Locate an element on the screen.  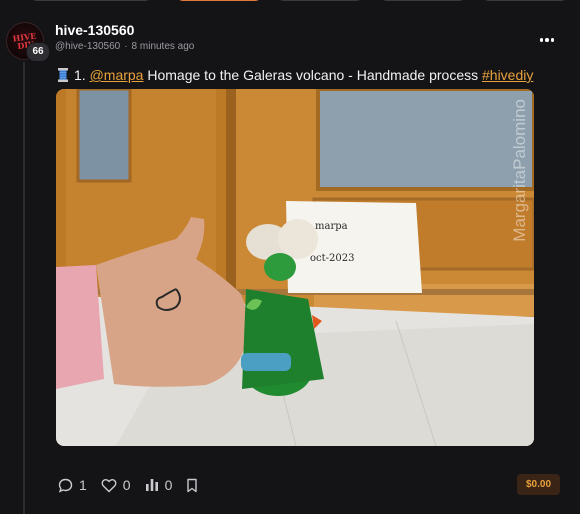
bar-chart-icon is located at coordinates (151, 485).